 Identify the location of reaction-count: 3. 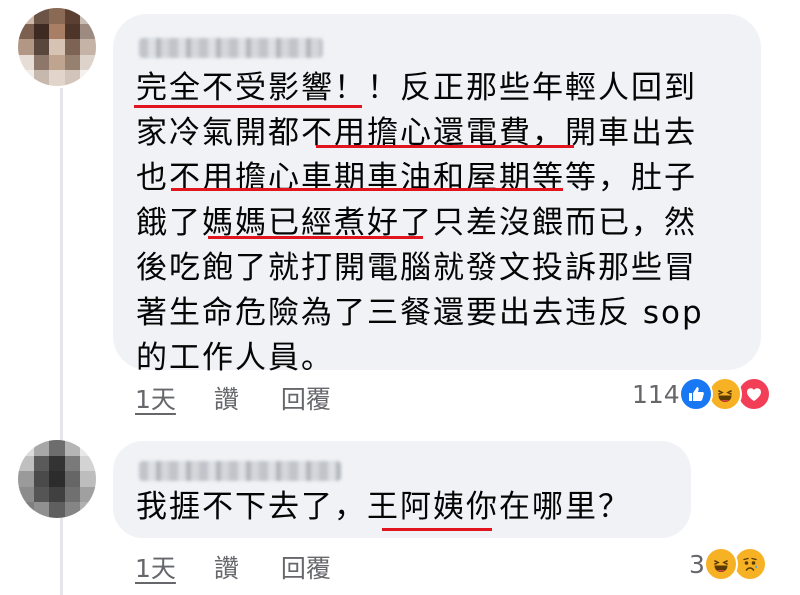
(697, 564).